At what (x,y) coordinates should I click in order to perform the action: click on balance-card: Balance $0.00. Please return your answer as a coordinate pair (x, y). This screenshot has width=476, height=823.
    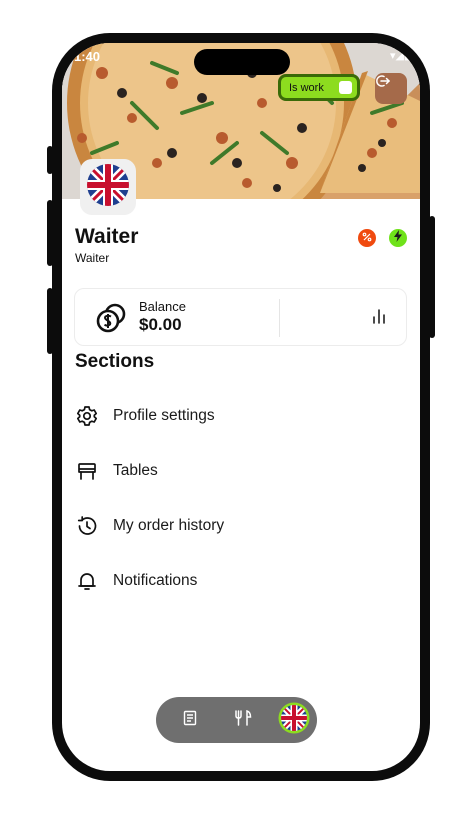
    Looking at the image, I should click on (240, 317).